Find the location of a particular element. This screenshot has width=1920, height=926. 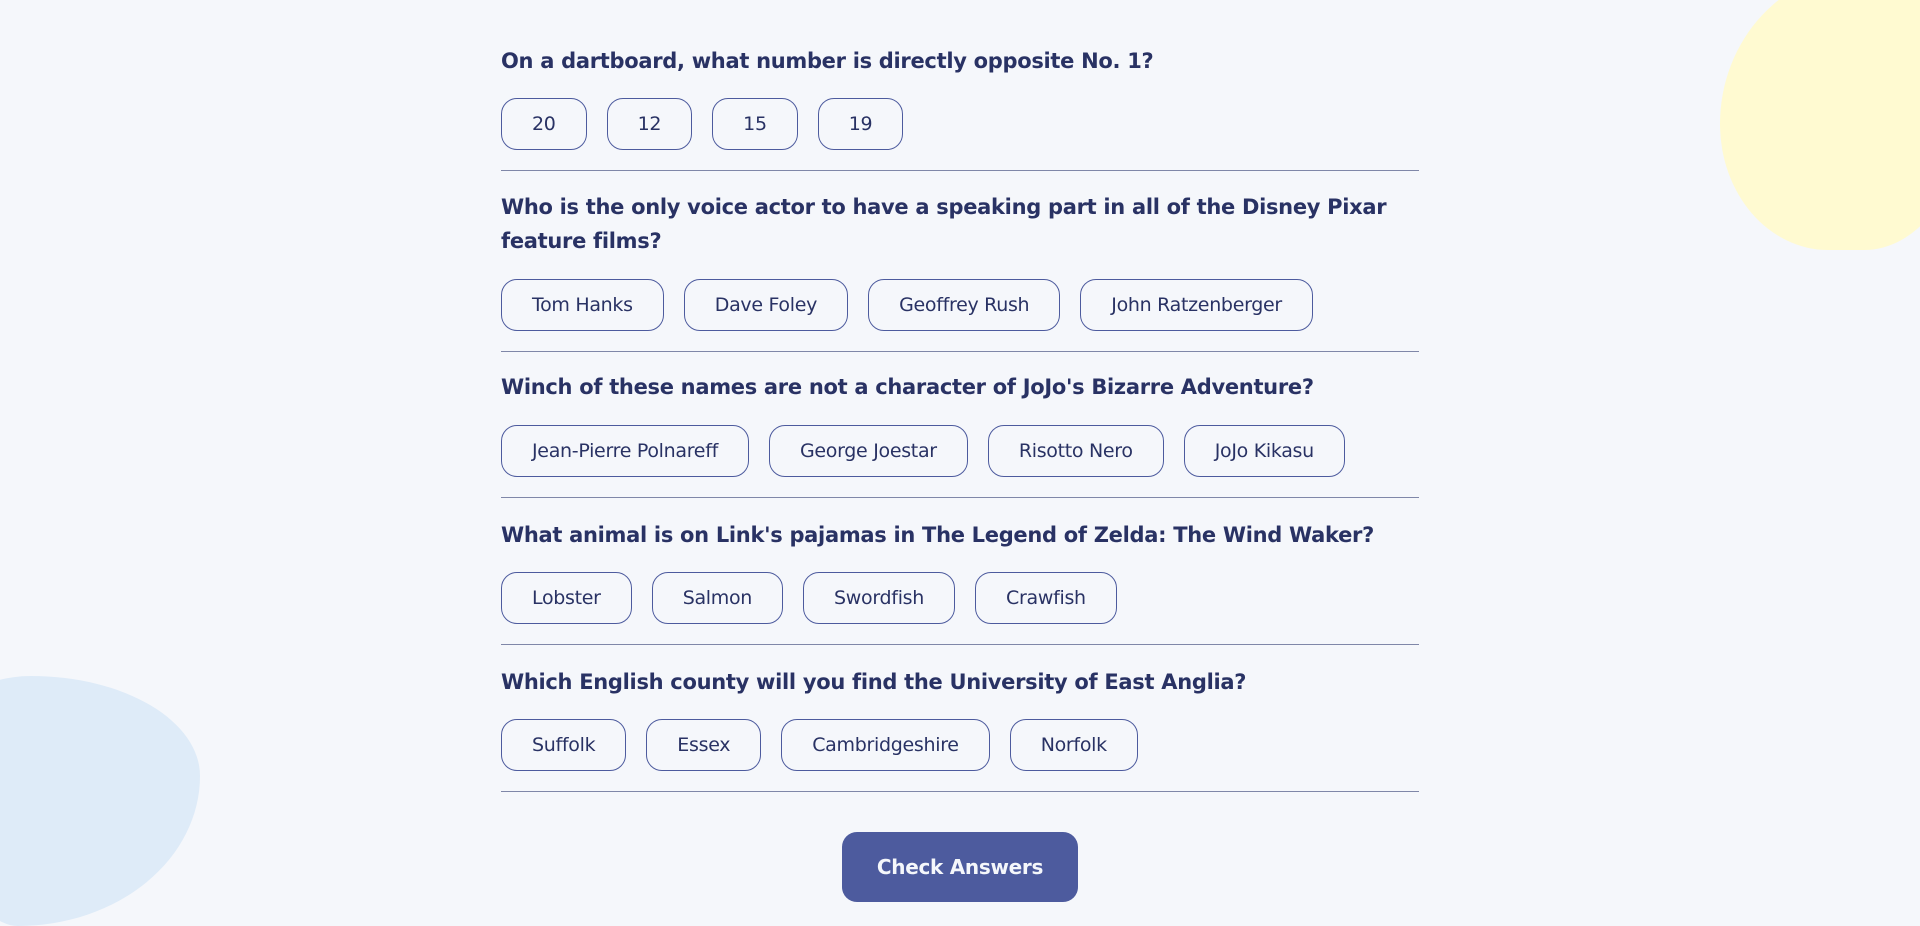

answer-options: Lobster Salmon Swordfish Crawfish is located at coordinates (809, 598).